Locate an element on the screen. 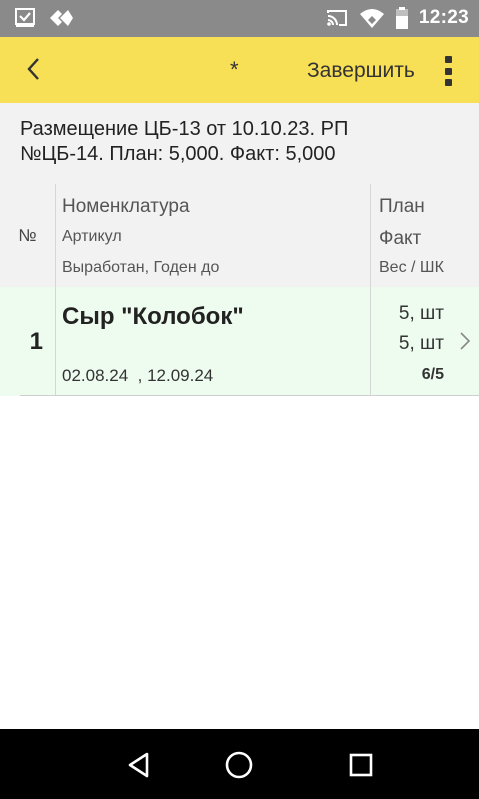  row-number: 1 is located at coordinates (36, 341).